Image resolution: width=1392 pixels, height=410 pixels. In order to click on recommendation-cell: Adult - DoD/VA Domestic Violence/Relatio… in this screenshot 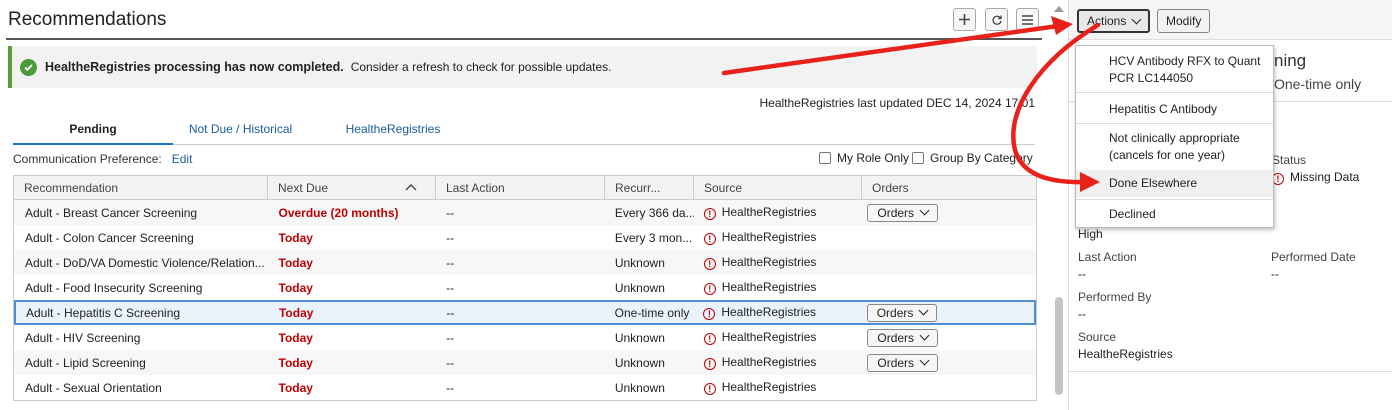, I will do `click(145, 262)`.